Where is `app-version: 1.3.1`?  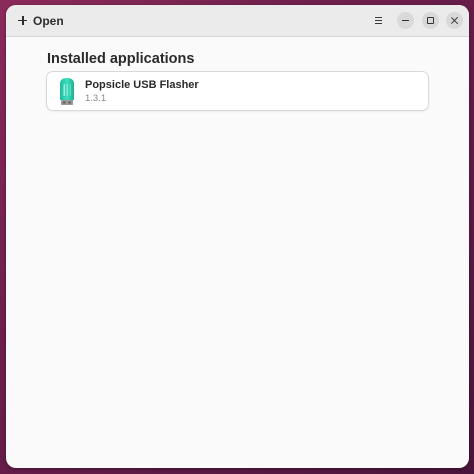
app-version: 1.3.1 is located at coordinates (96, 98).